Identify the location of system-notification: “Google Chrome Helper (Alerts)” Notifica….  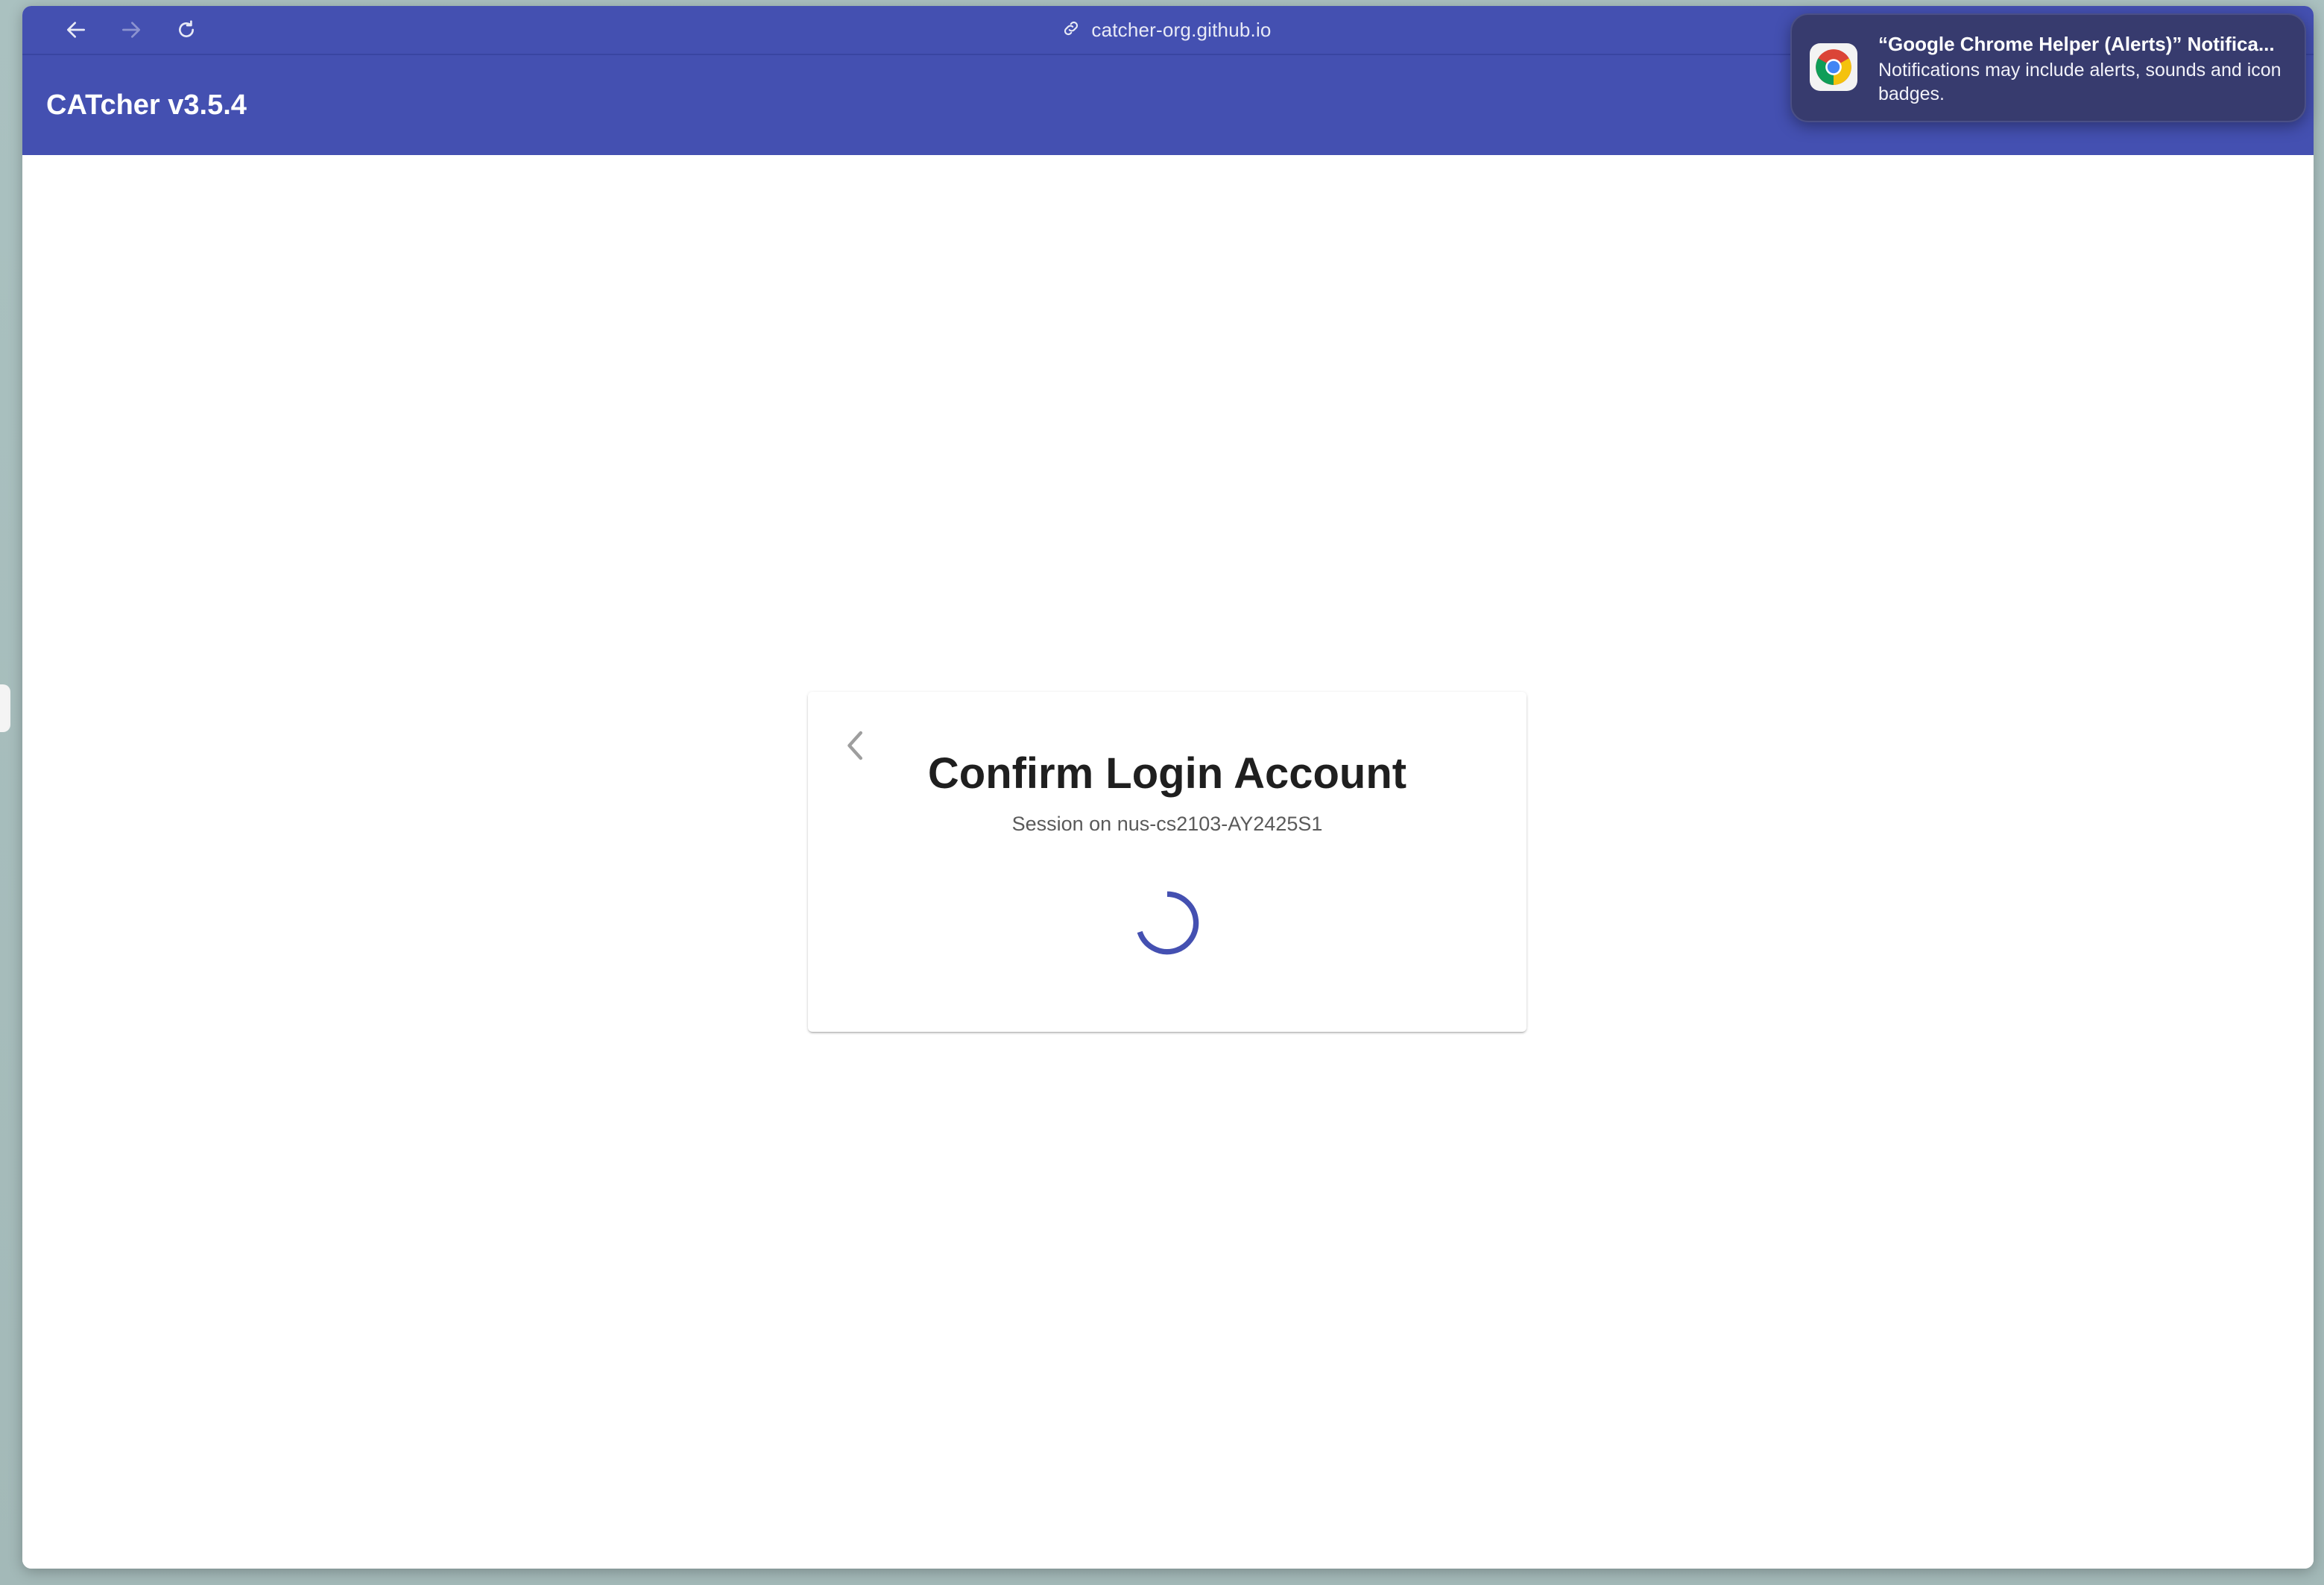
(2048, 67).